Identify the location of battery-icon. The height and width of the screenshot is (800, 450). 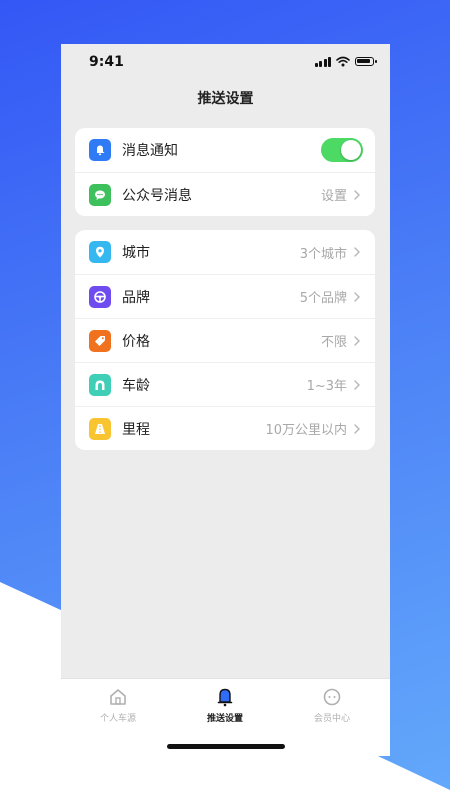
(366, 61).